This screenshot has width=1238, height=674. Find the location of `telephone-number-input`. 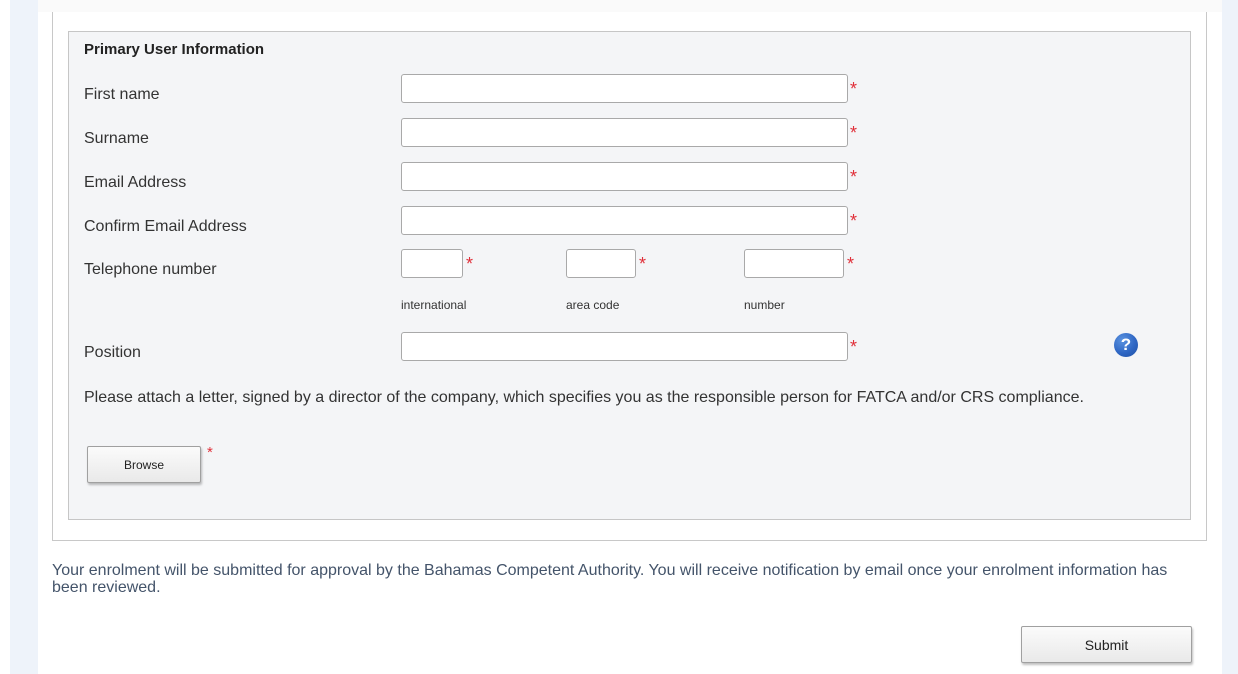

telephone-number-input is located at coordinates (794, 263).